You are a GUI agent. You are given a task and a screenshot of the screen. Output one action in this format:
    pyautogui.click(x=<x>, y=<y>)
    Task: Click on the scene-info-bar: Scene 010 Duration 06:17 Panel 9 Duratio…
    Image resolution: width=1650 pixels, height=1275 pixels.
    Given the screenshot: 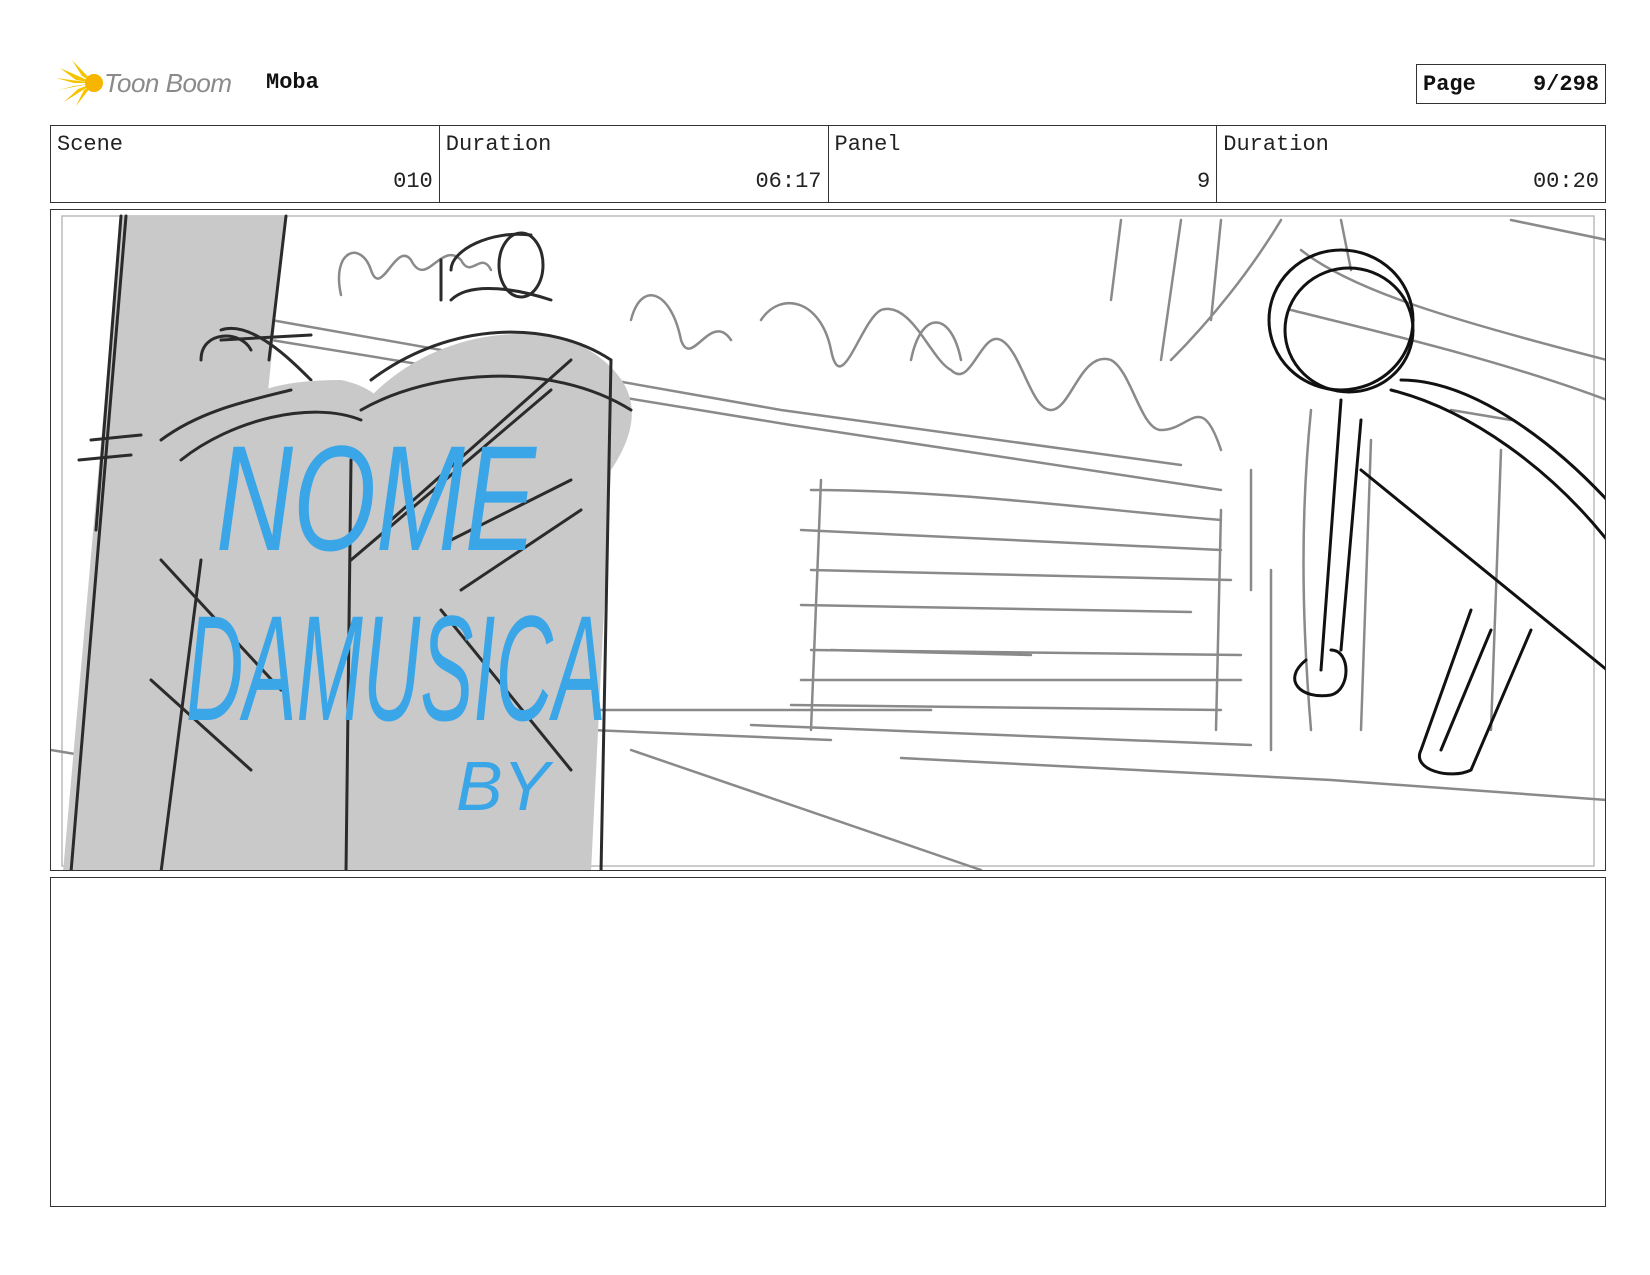 What is the action you would take?
    pyautogui.click(x=828, y=164)
    